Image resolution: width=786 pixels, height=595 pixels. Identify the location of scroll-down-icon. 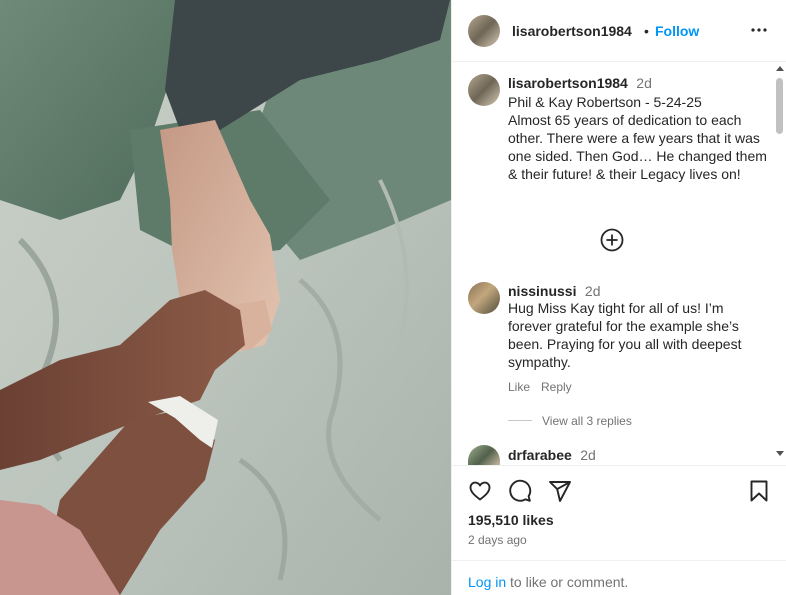
(780, 453).